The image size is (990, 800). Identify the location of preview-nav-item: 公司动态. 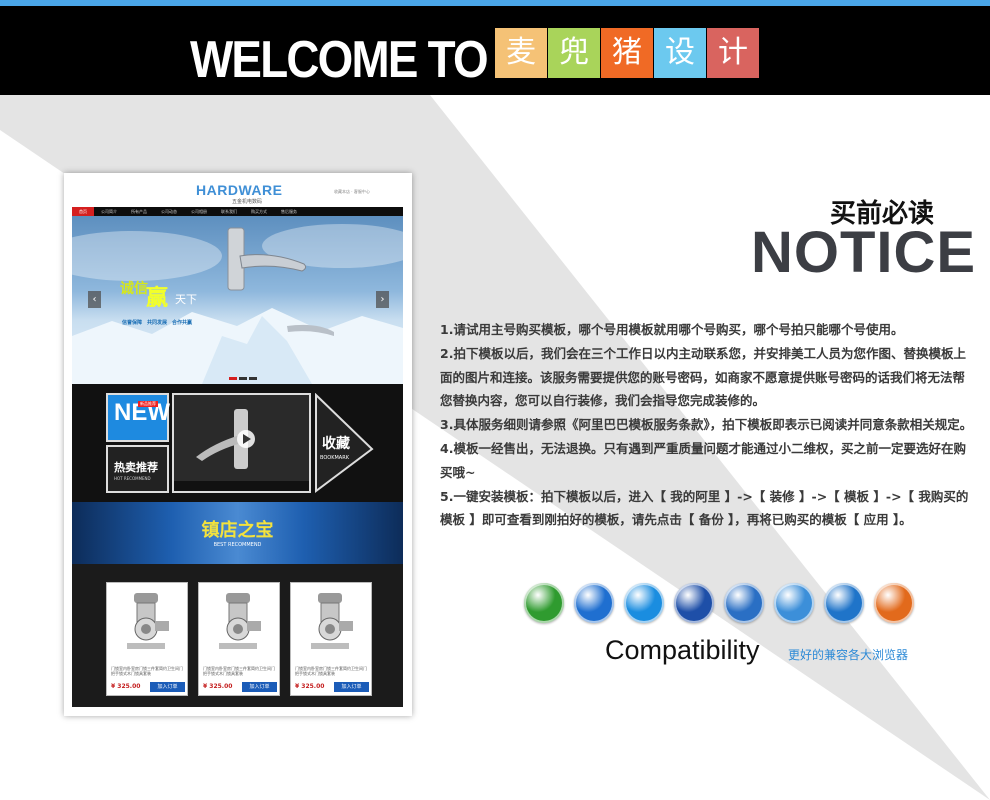
(169, 211).